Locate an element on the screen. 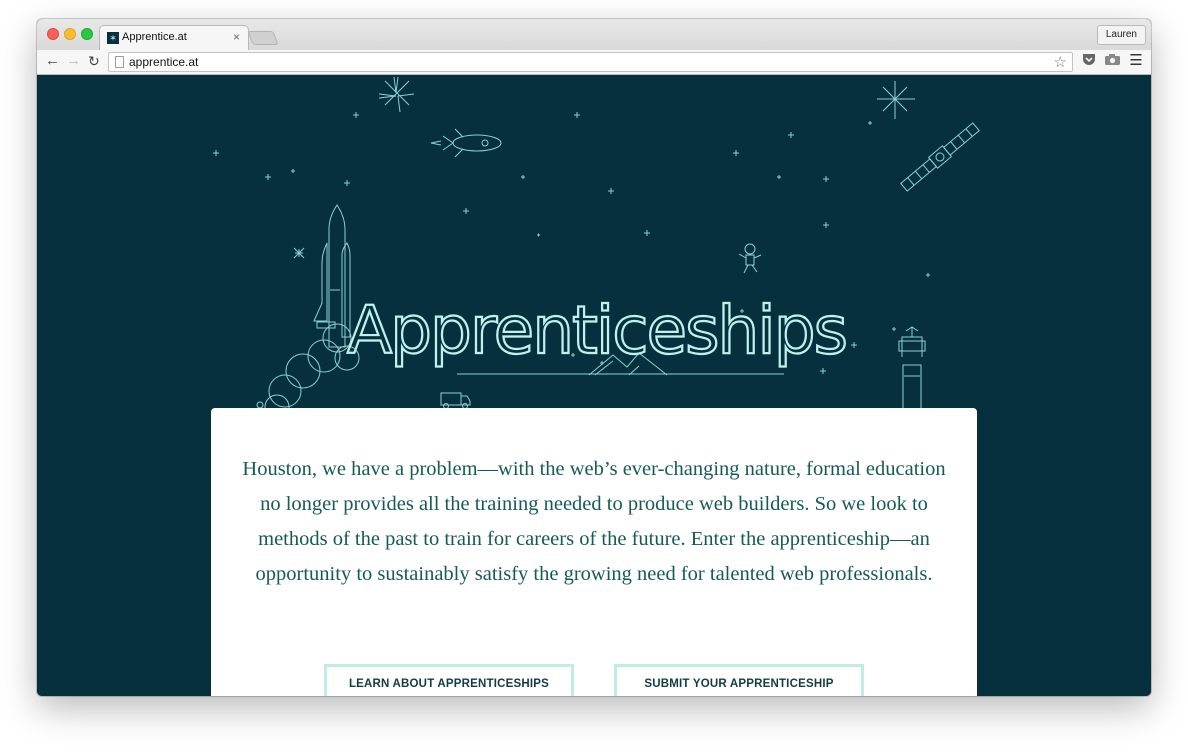 The image size is (1188, 752). hamburger-menu-icon: ☰ is located at coordinates (1136, 61).